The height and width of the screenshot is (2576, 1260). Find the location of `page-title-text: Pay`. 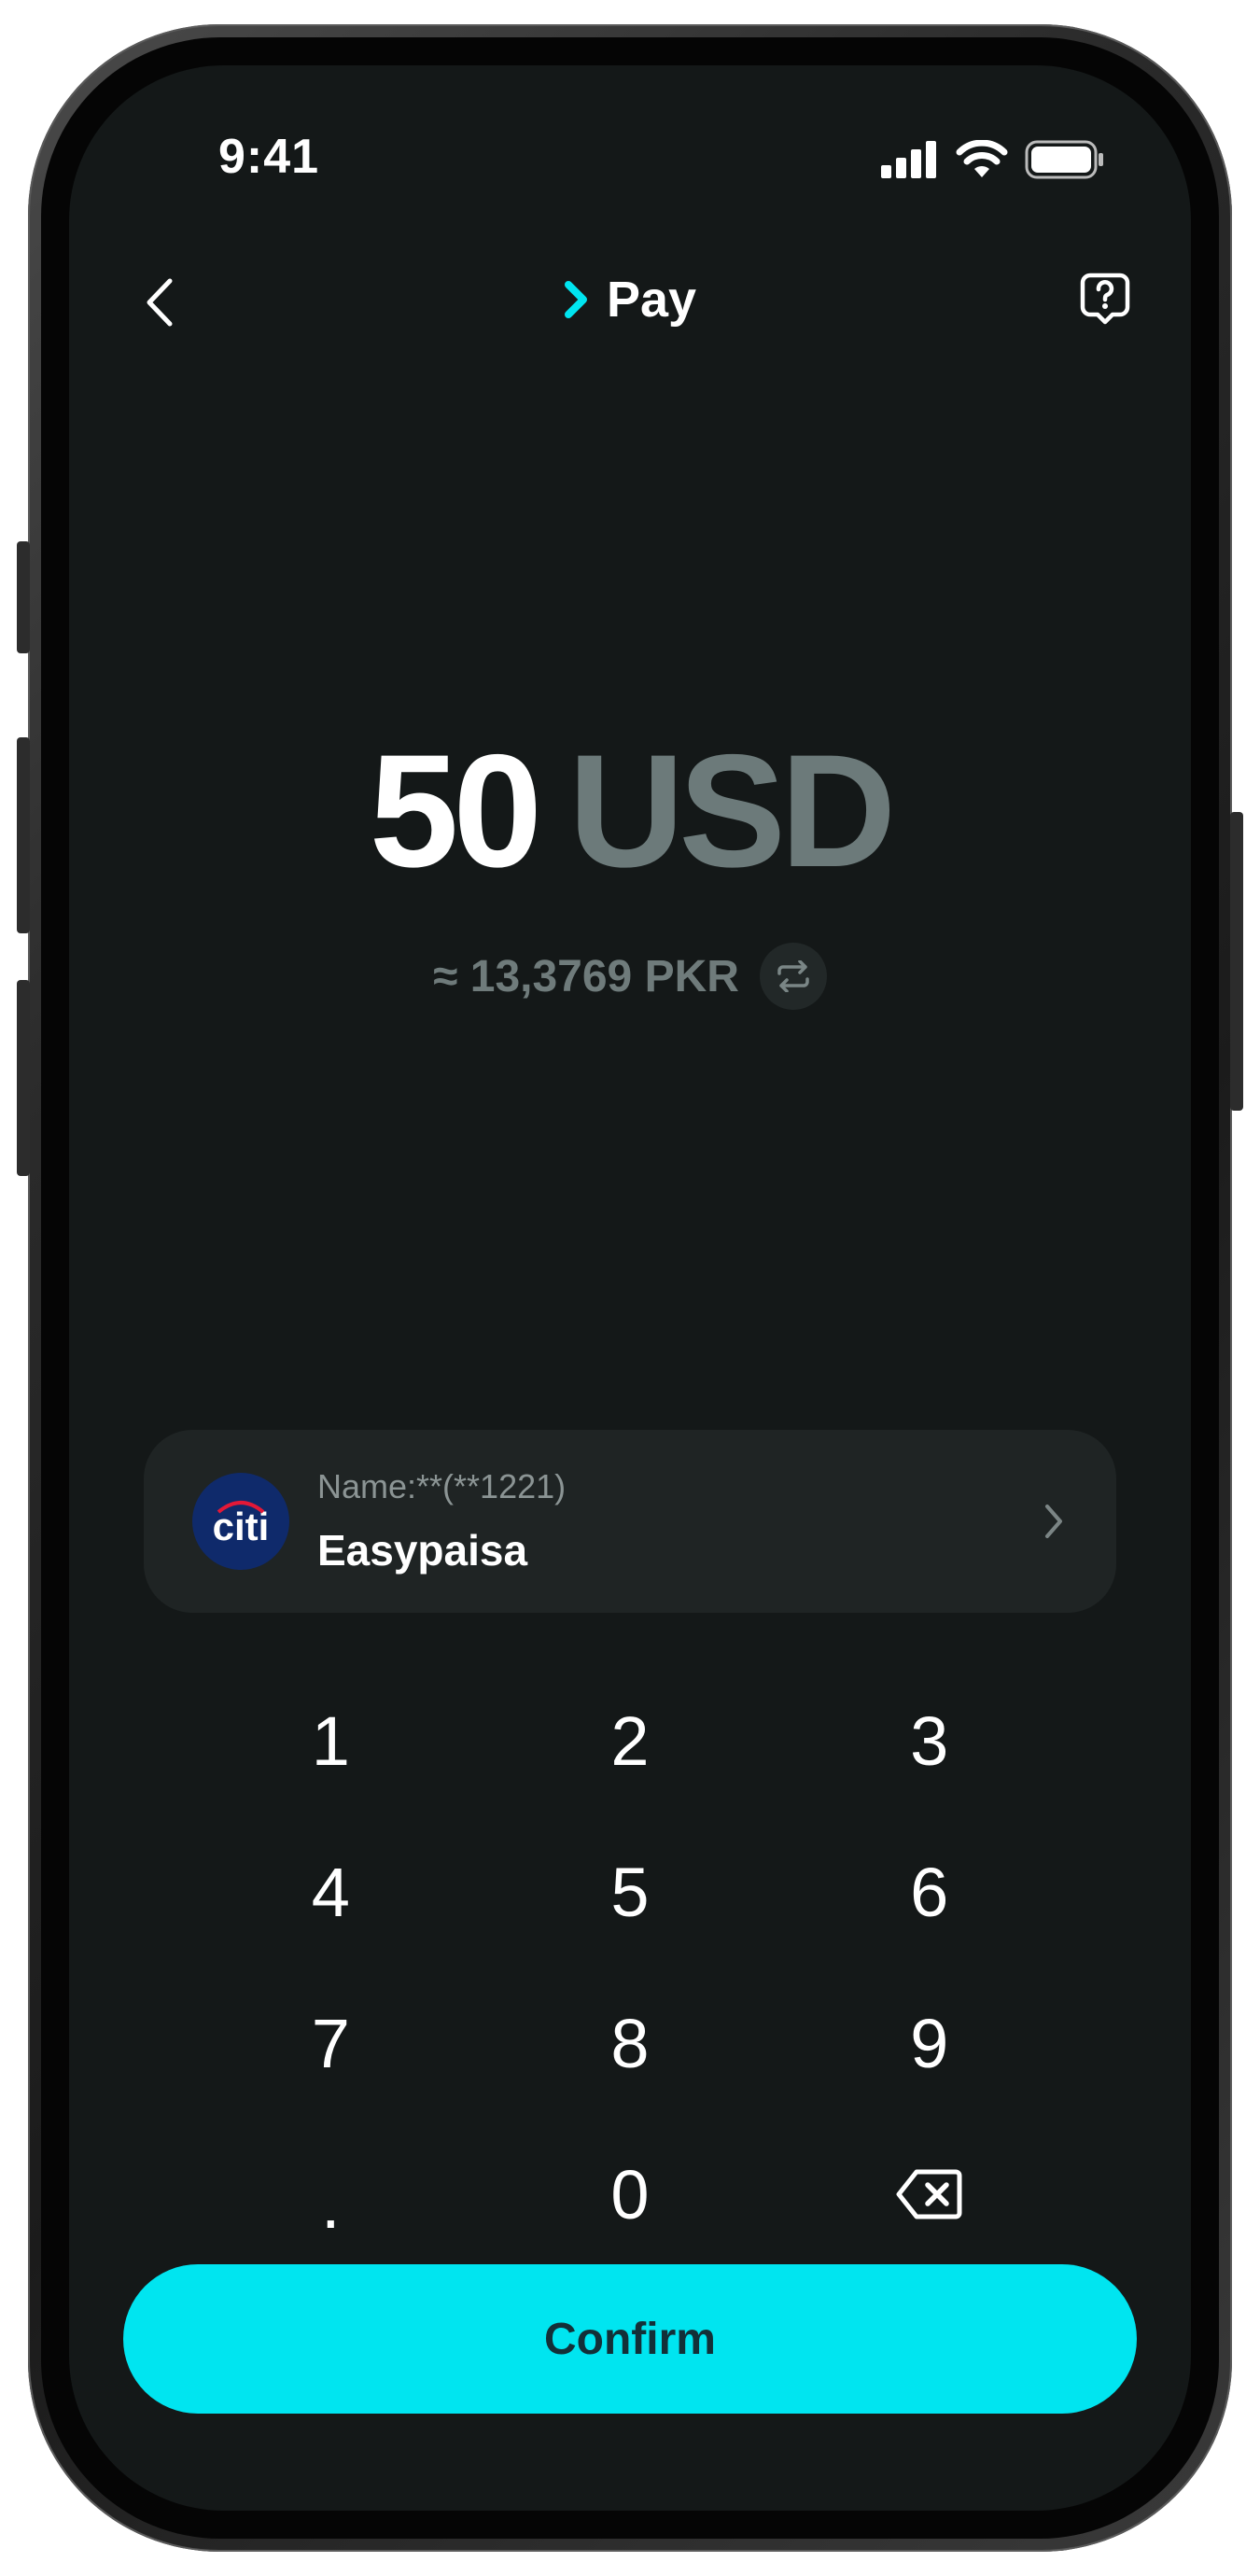

page-title-text: Pay is located at coordinates (651, 300).